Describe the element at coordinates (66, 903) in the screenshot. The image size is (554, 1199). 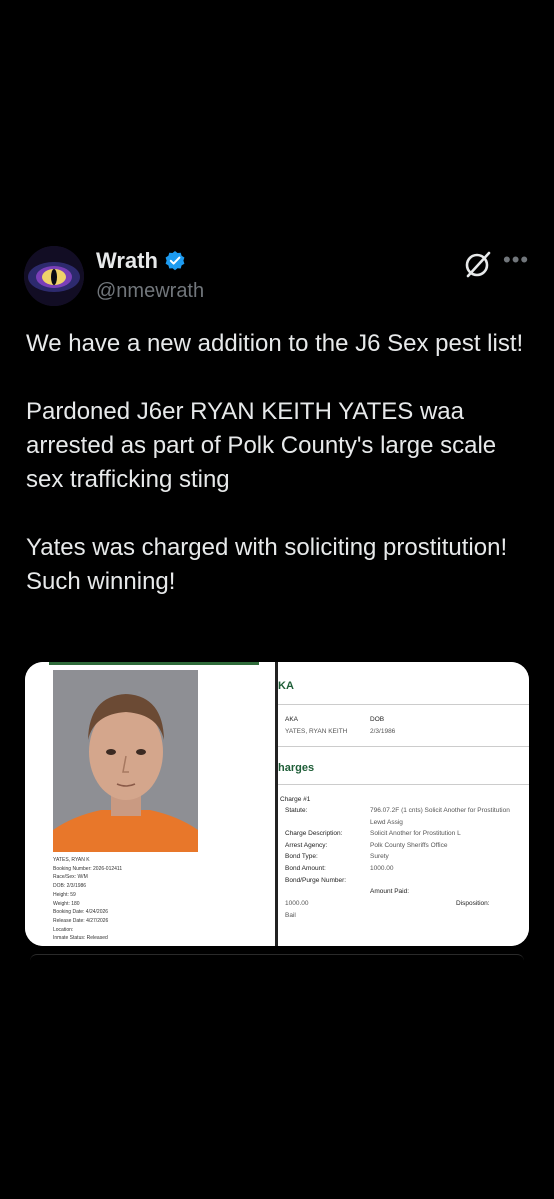
I see `booking-weight: Weight: 180` at that location.